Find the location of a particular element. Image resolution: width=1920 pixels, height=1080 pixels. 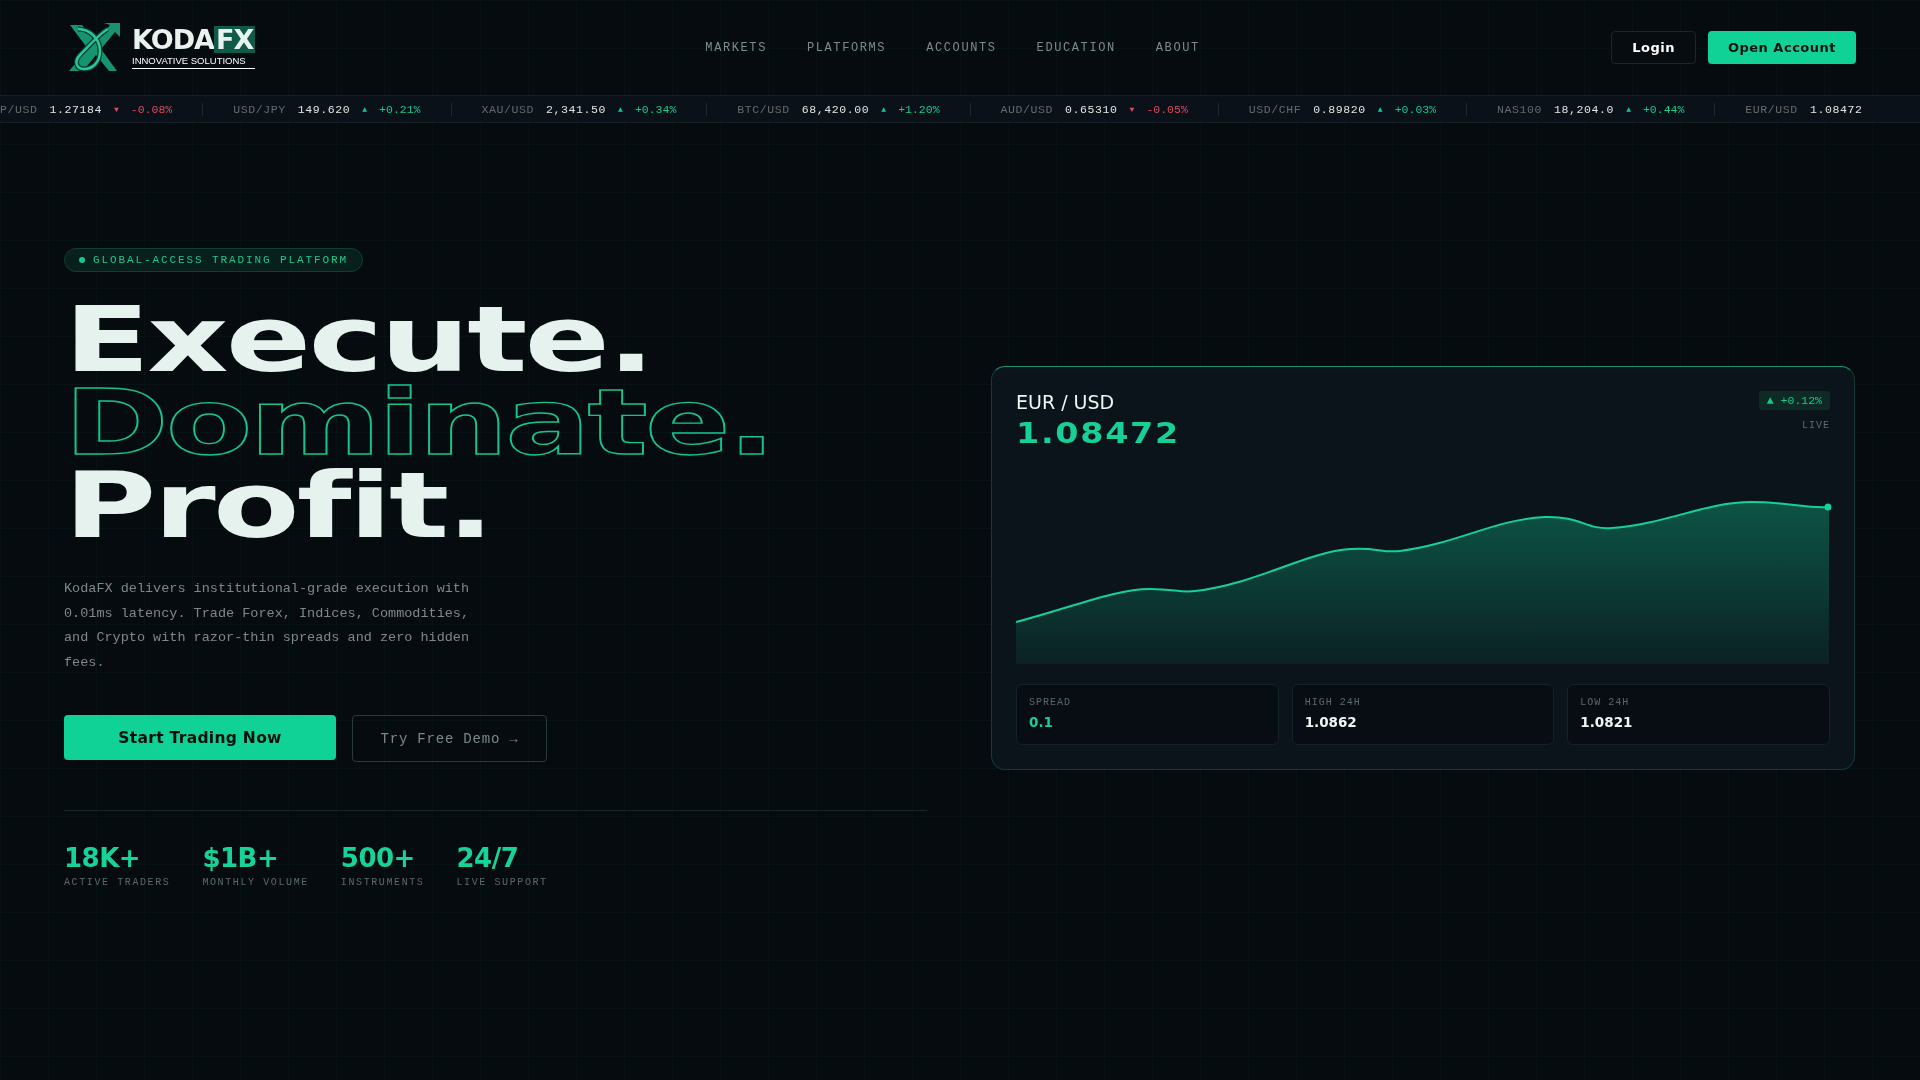

nav-link: ACCOUNTS is located at coordinates (961, 47).